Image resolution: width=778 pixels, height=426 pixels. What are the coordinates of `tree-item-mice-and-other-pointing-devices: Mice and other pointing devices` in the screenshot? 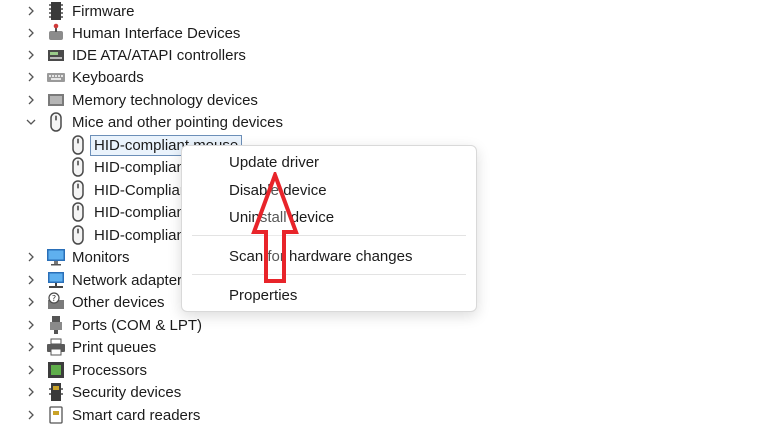 It's located at (153, 122).